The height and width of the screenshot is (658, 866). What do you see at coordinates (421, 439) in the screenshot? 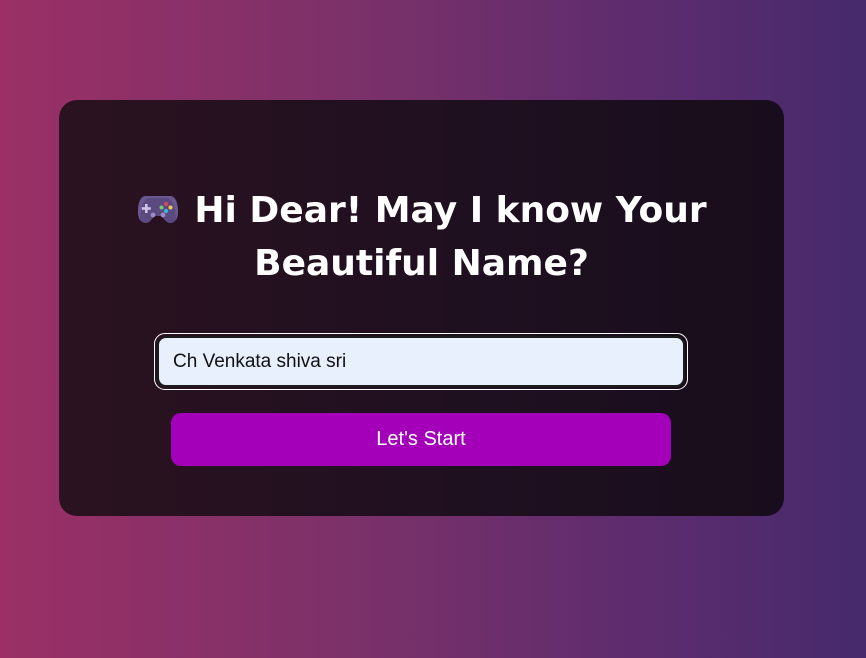
I see `lets-start-button: Let's Start` at bounding box center [421, 439].